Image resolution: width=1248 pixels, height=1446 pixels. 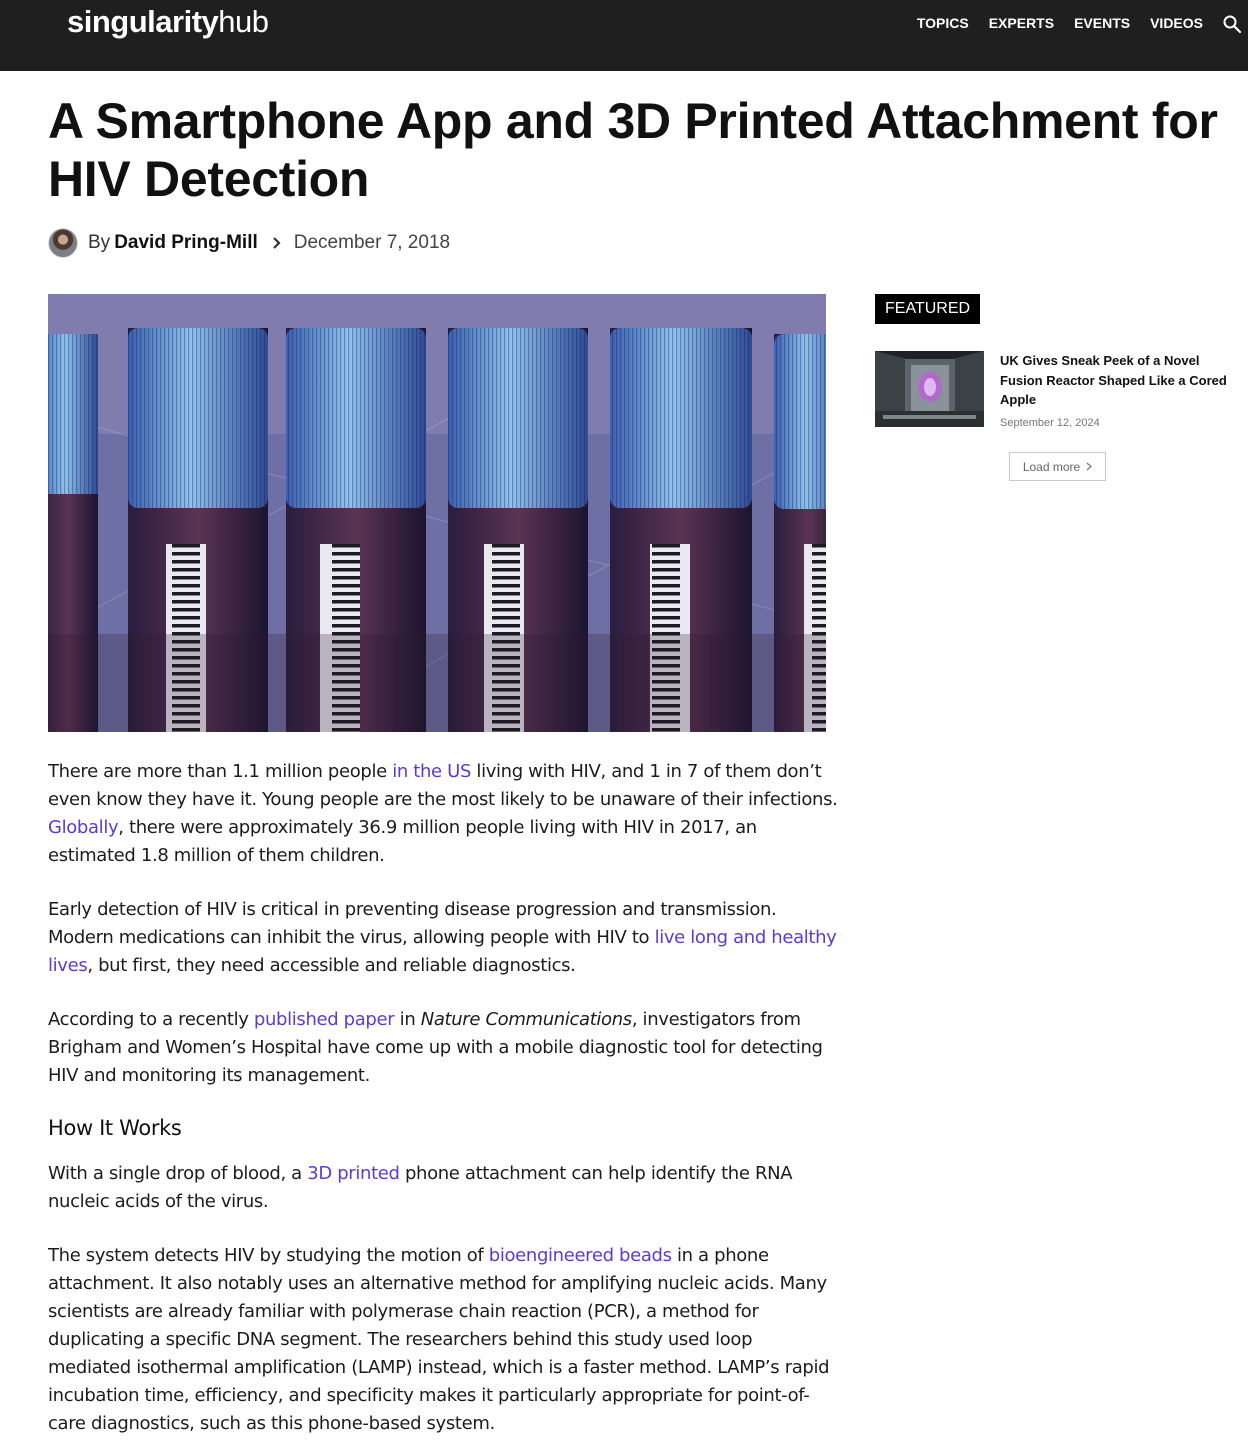 I want to click on nav-videos: VIDEOS, so click(x=1176, y=23).